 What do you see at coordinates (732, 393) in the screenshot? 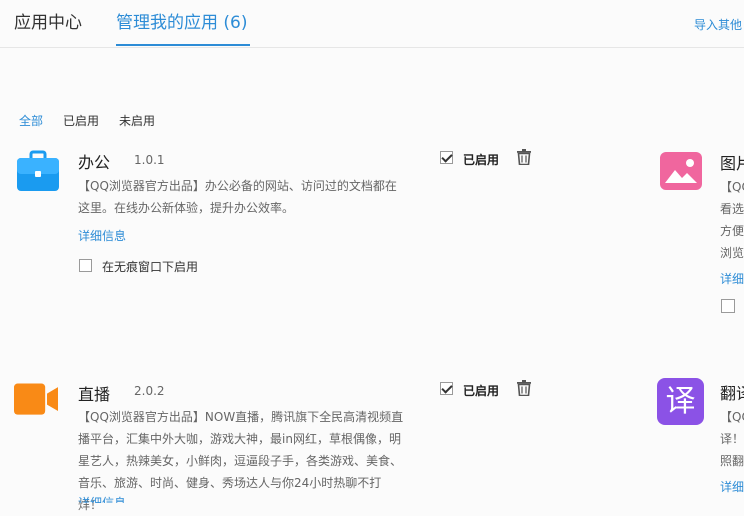
I see `app-name: 翻译` at bounding box center [732, 393].